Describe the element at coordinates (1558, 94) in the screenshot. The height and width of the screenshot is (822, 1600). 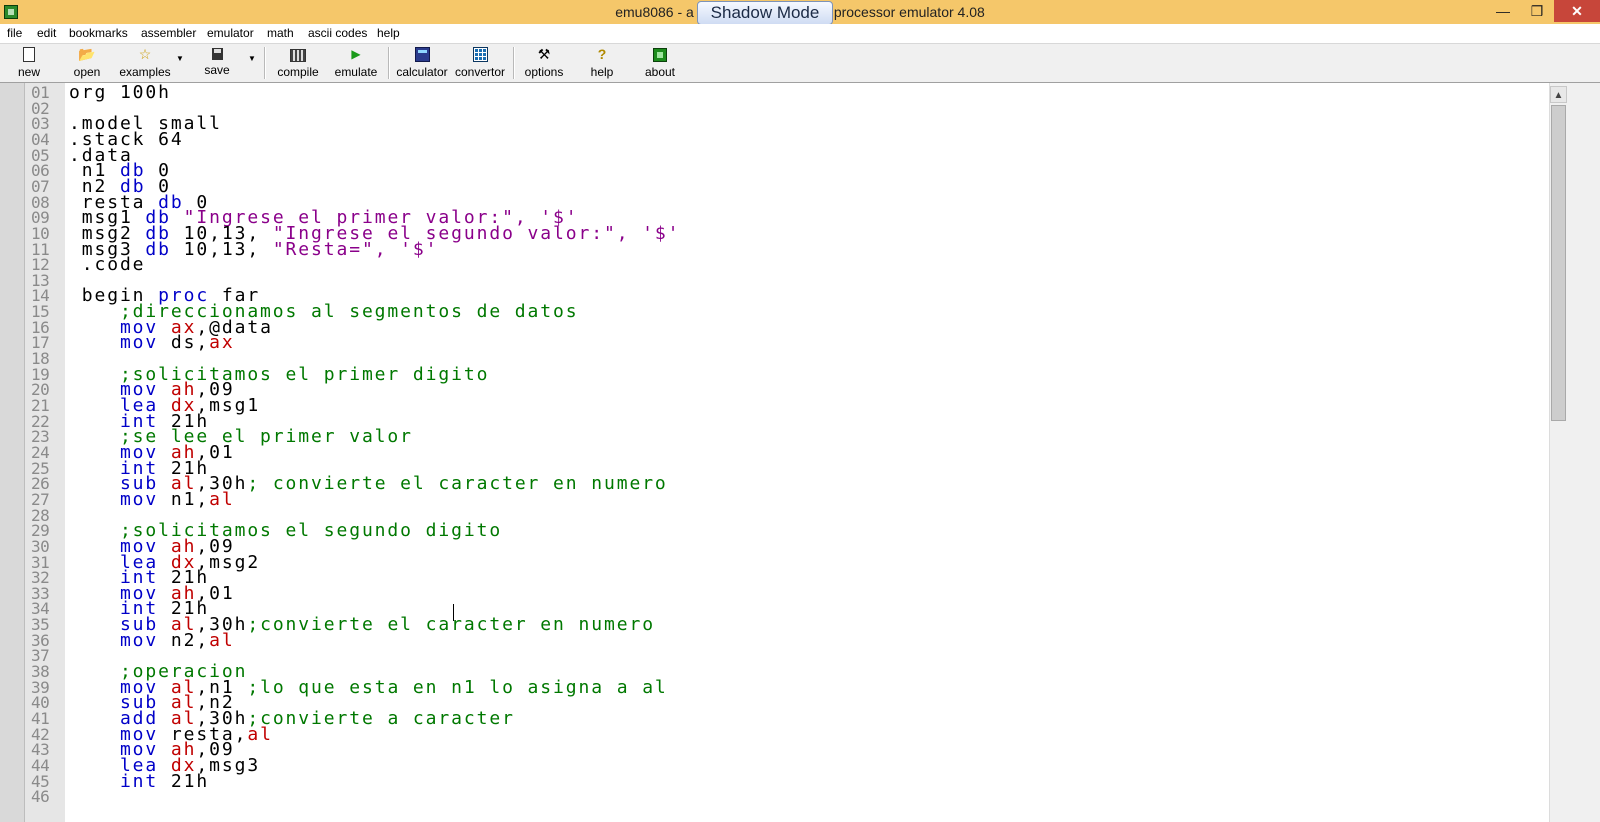
I see `scroll-up-arrow-icon: ▲` at that location.